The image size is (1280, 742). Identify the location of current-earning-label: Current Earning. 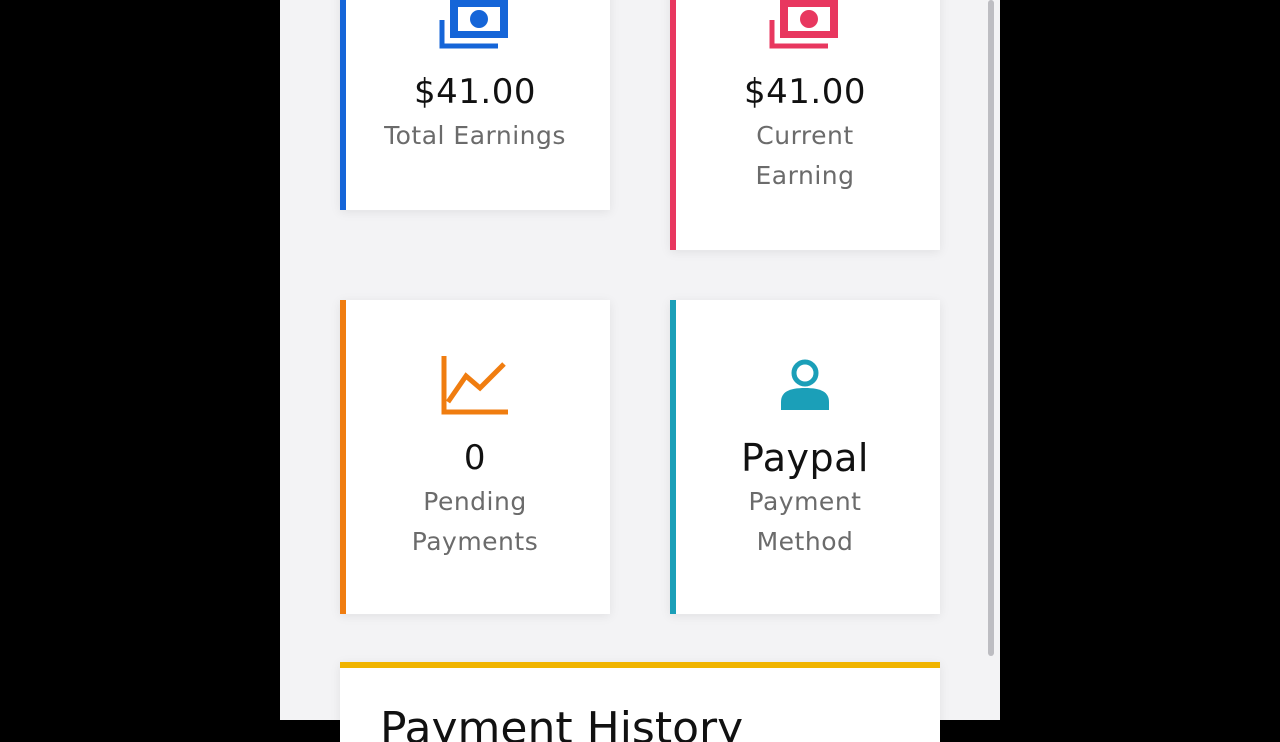
(805, 155).